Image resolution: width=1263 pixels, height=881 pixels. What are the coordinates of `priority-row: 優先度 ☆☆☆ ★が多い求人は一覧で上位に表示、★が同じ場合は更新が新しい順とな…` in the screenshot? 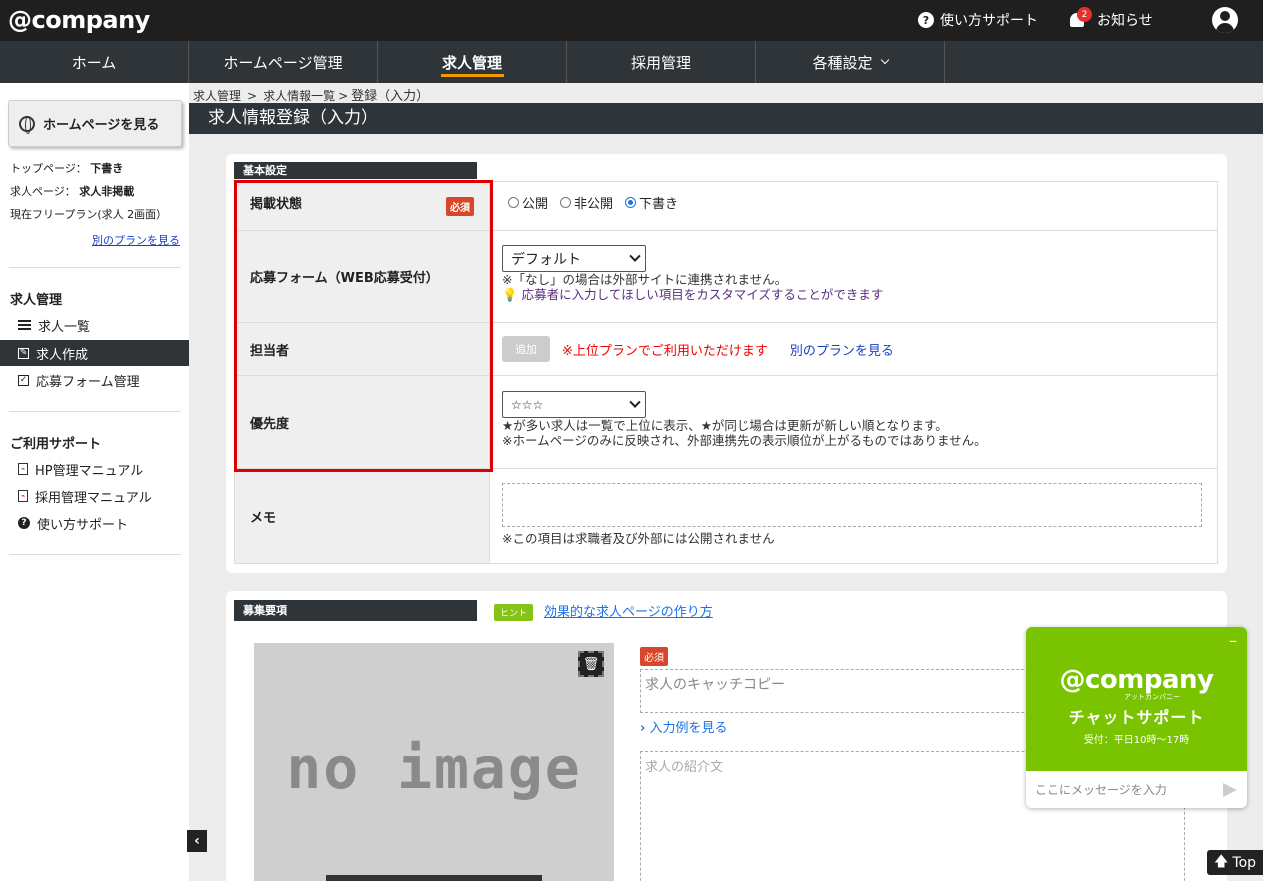 It's located at (726, 422).